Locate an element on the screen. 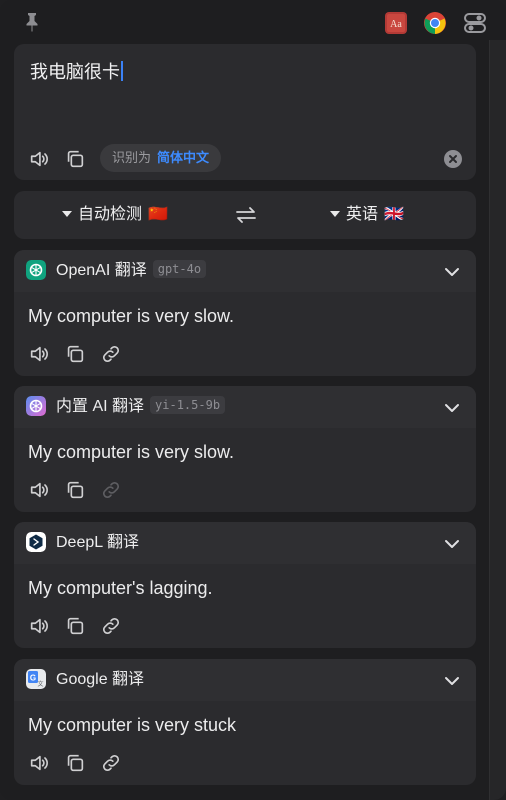 The image size is (506, 800). scrollbar is located at coordinates (497, 420).